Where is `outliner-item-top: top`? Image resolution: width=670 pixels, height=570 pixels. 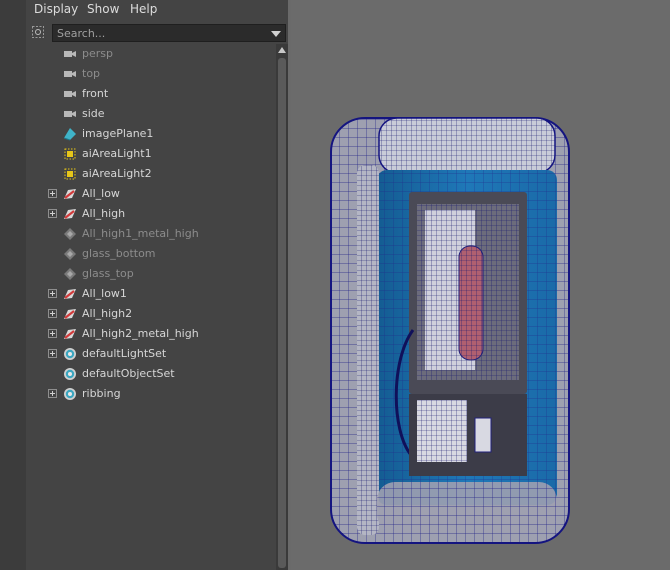 outliner-item-top: top is located at coordinates (151, 74).